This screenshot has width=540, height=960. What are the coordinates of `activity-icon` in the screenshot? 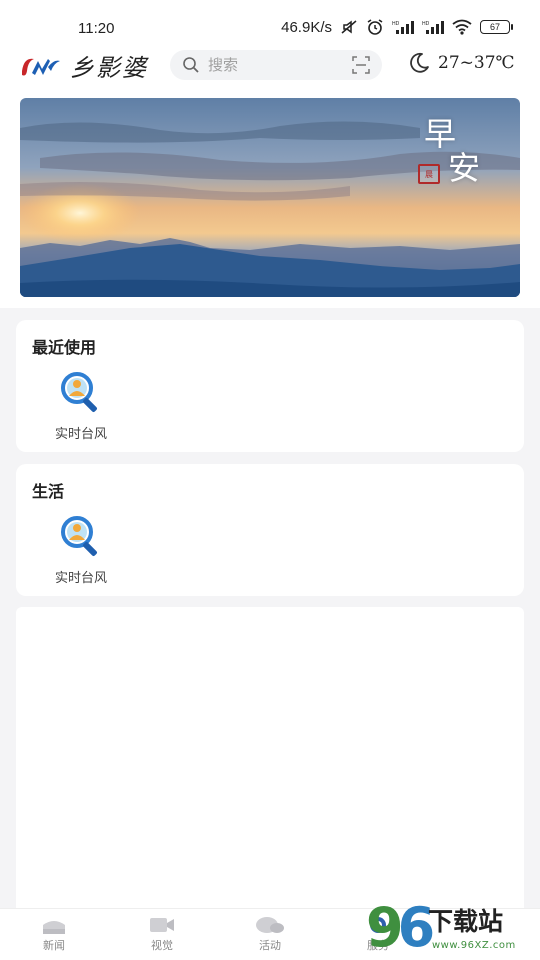 It's located at (270, 925).